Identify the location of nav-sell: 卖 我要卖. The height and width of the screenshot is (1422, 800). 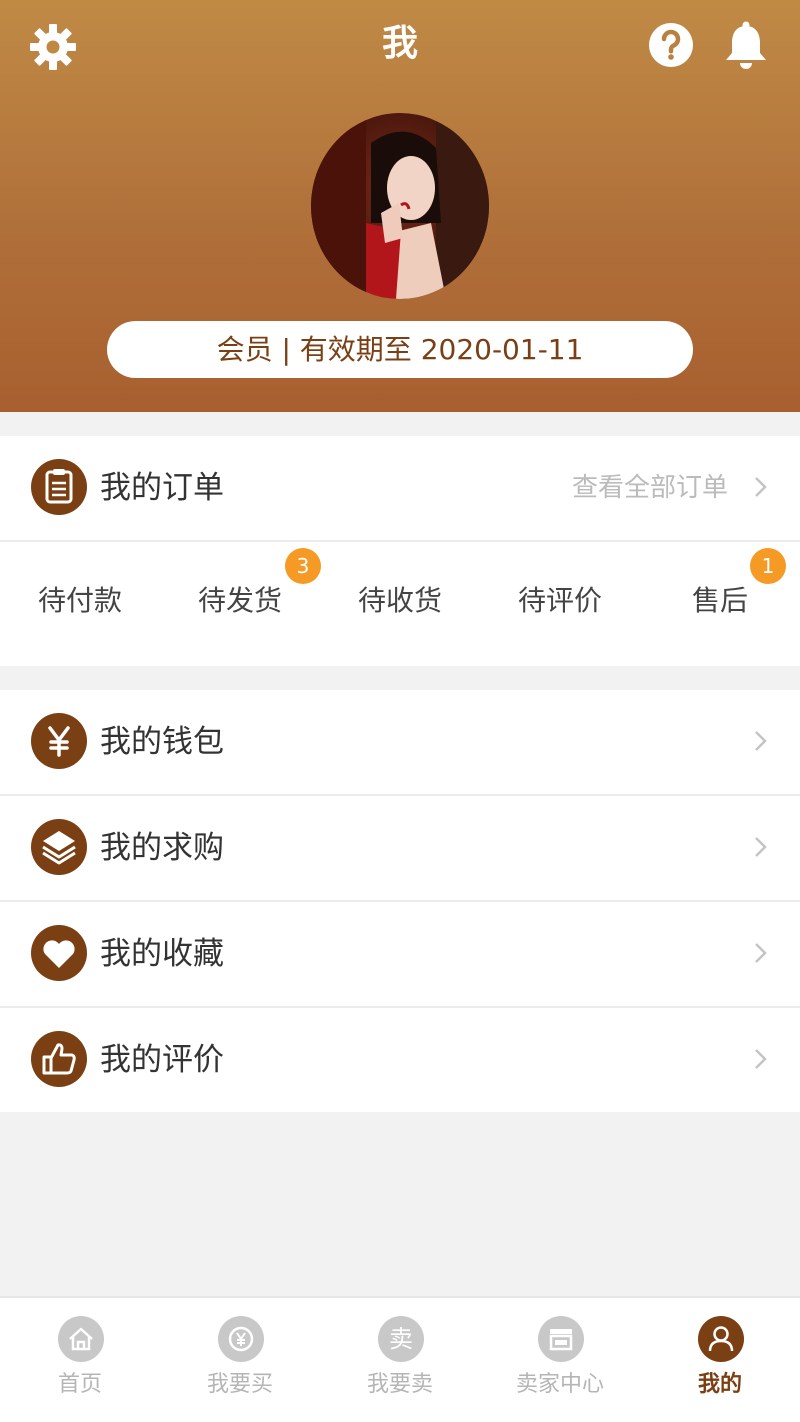
(400, 1362).